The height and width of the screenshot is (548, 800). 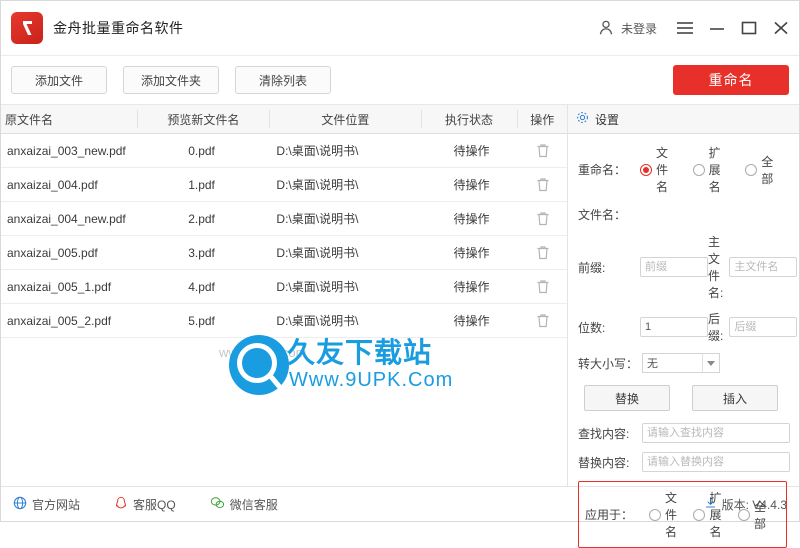 What do you see at coordinates (763, 267) in the screenshot?
I see `main-name-input` at bounding box center [763, 267].